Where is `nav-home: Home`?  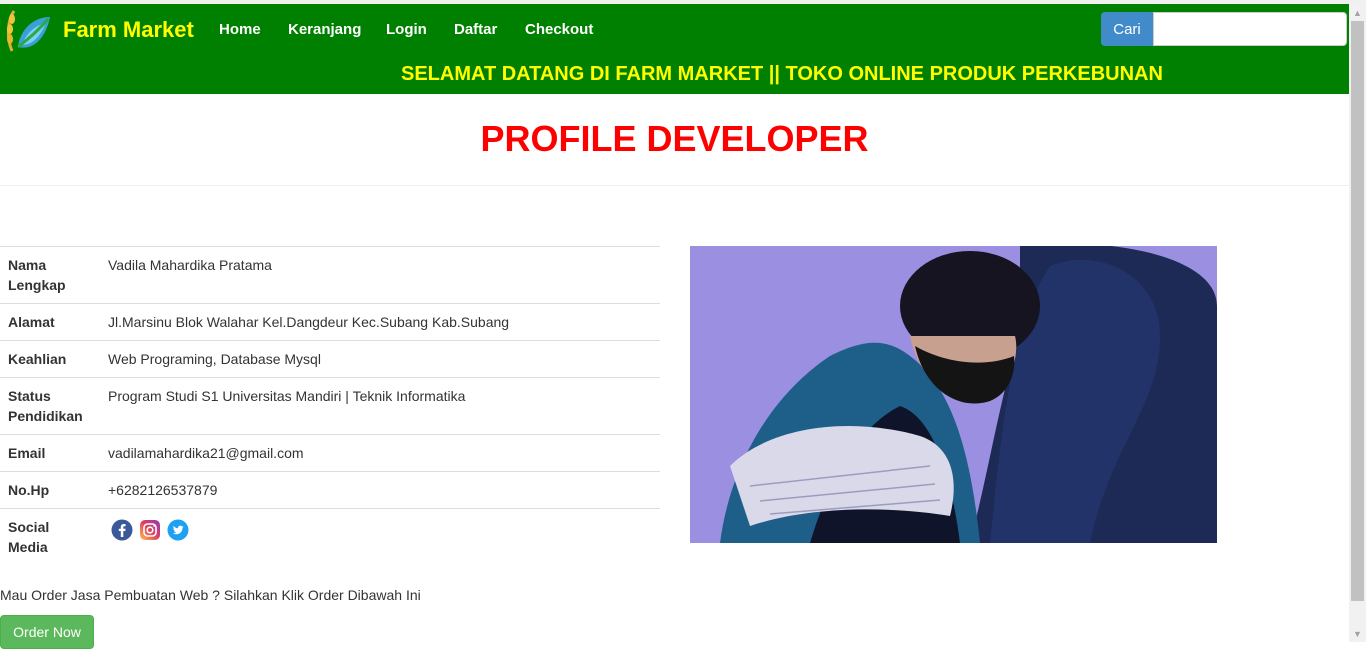 nav-home: Home is located at coordinates (240, 29).